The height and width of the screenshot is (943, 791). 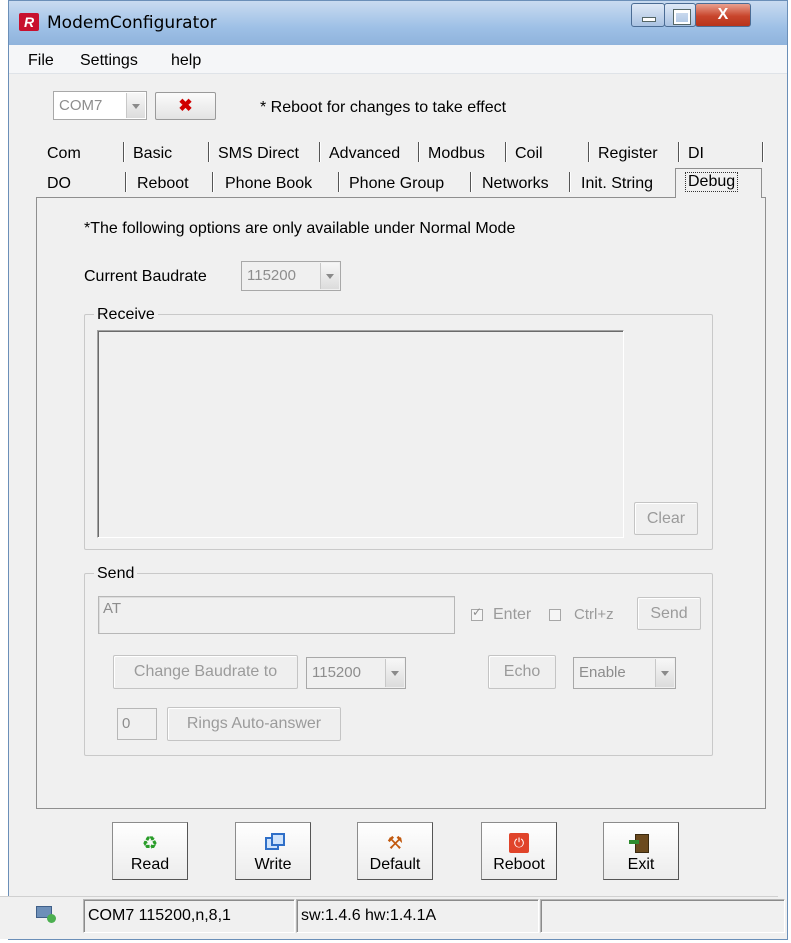 What do you see at coordinates (152, 154) in the screenshot?
I see `tab-basic: Basic` at bounding box center [152, 154].